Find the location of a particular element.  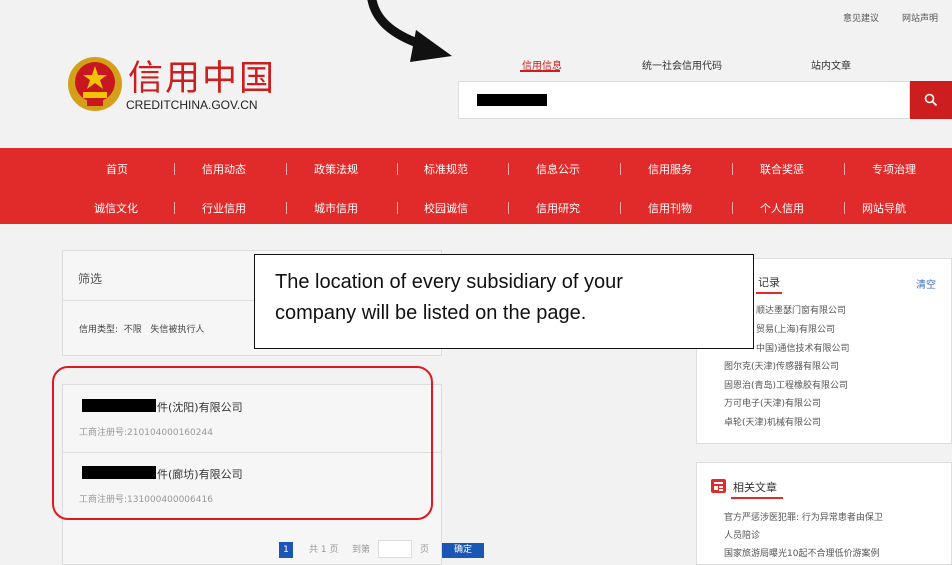

filter-credit-type-row: 信用类型: 不限 失信被执行人 is located at coordinates (141, 328).